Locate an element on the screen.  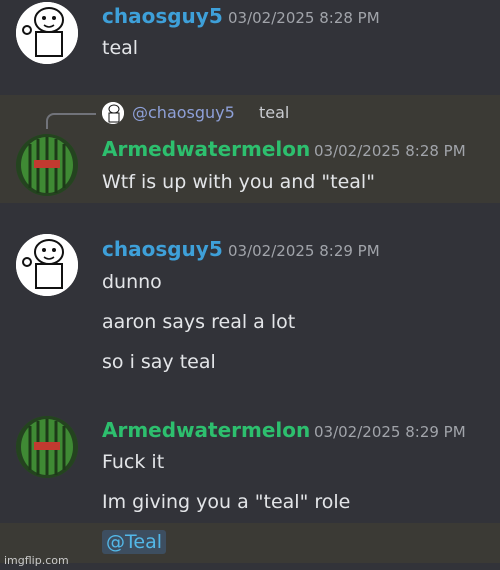
message-text: aaron says real a lot is located at coordinates (199, 322).